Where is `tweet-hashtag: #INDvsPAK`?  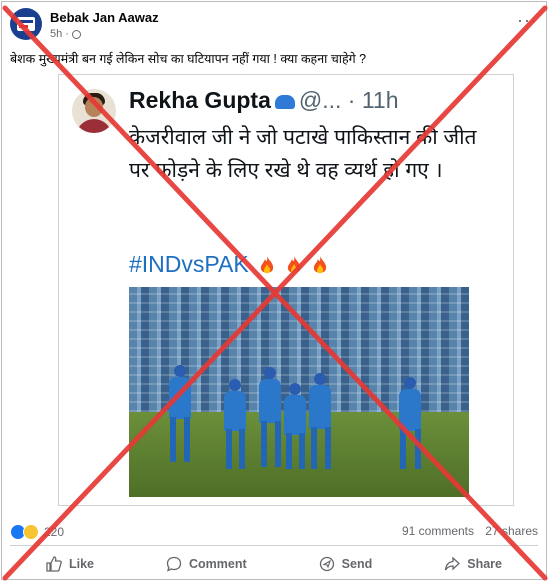
tweet-hashtag: #INDvsPAK is located at coordinates (189, 264).